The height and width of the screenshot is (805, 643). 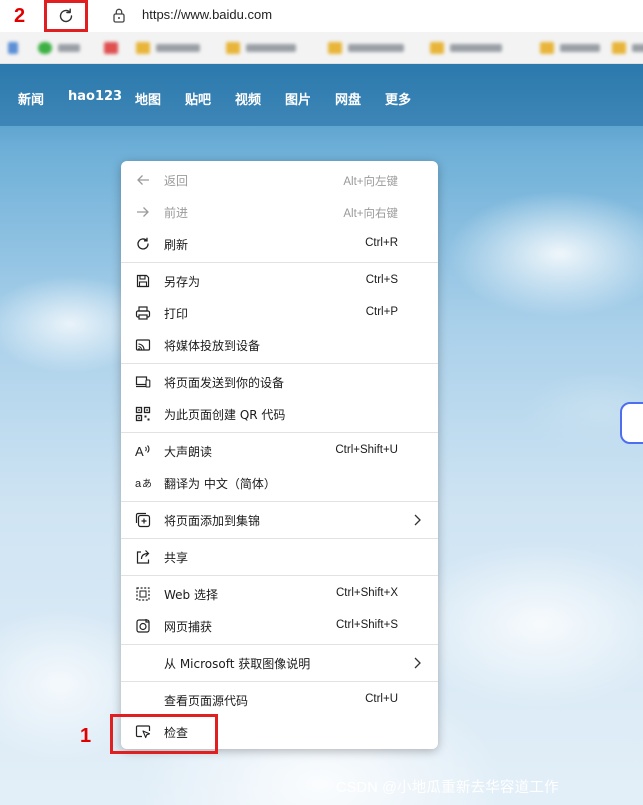 What do you see at coordinates (176, 213) in the screenshot?
I see `menu-item-label: 前进` at bounding box center [176, 213].